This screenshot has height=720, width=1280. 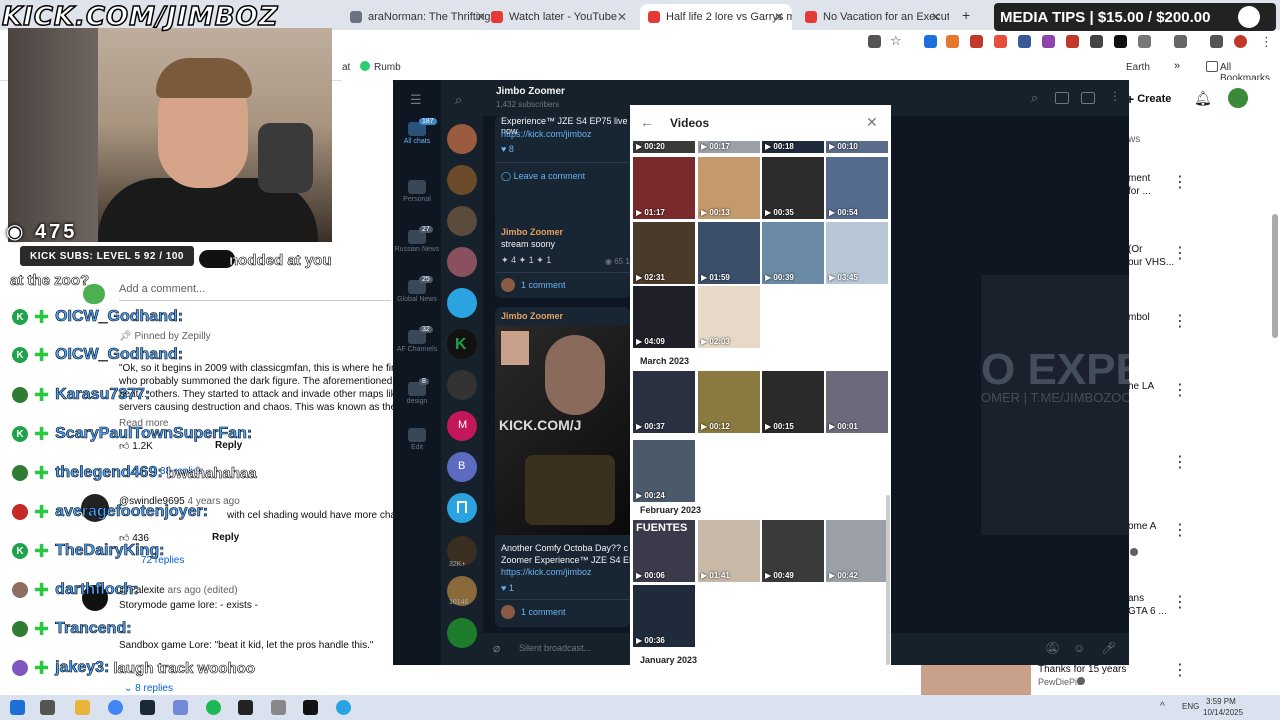 What do you see at coordinates (857, 551) in the screenshot?
I see `video-thumbnail: ▶ 00:42` at bounding box center [857, 551].